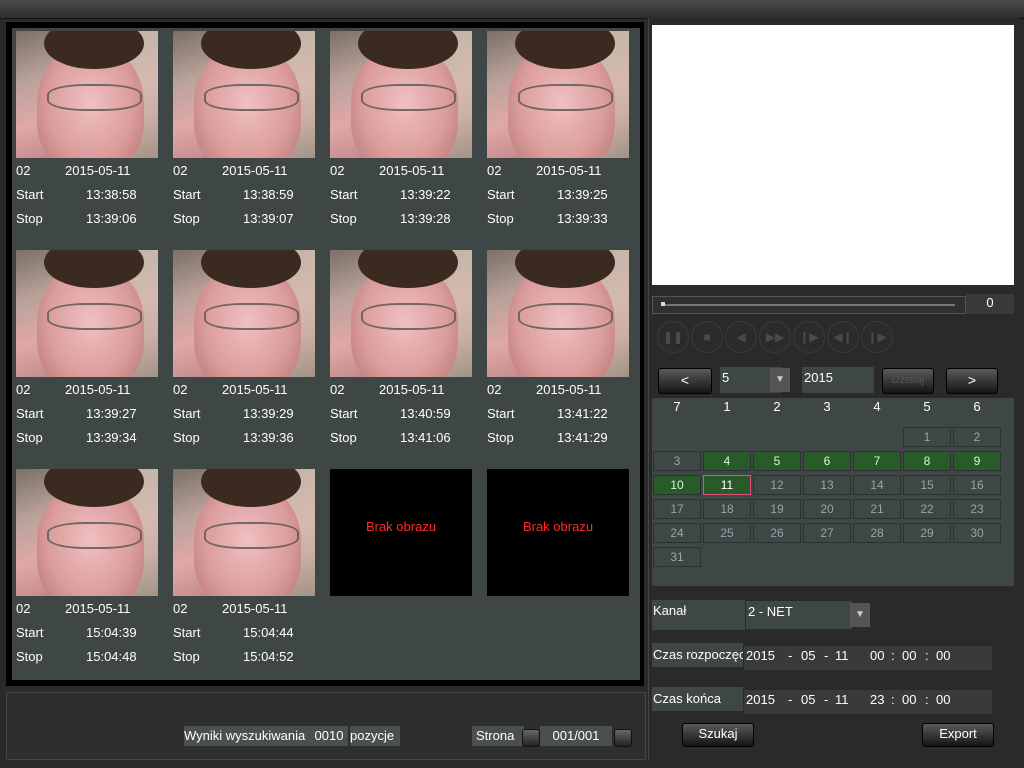 The height and width of the screenshot is (768, 1024). What do you see at coordinates (727, 461) in the screenshot?
I see `calendar-day: 4` at bounding box center [727, 461].